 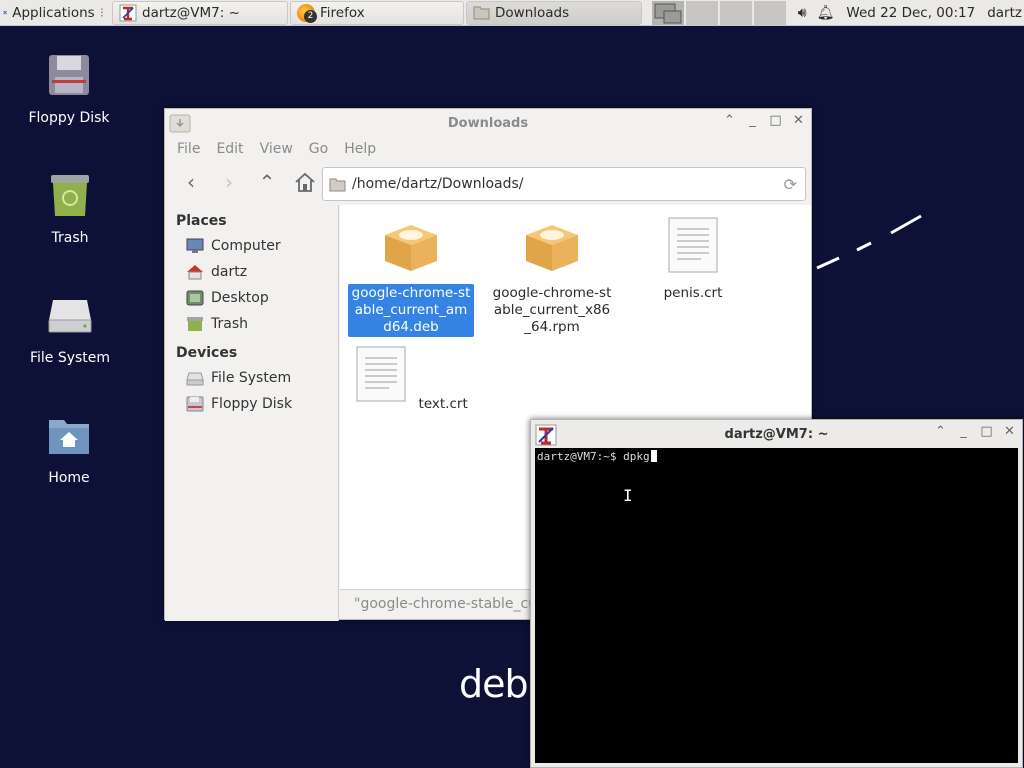 What do you see at coordinates (776, 434) in the screenshot?
I see `window-titlebar: dartz@VM7: ~ ⌃ _ □ ✕` at bounding box center [776, 434].